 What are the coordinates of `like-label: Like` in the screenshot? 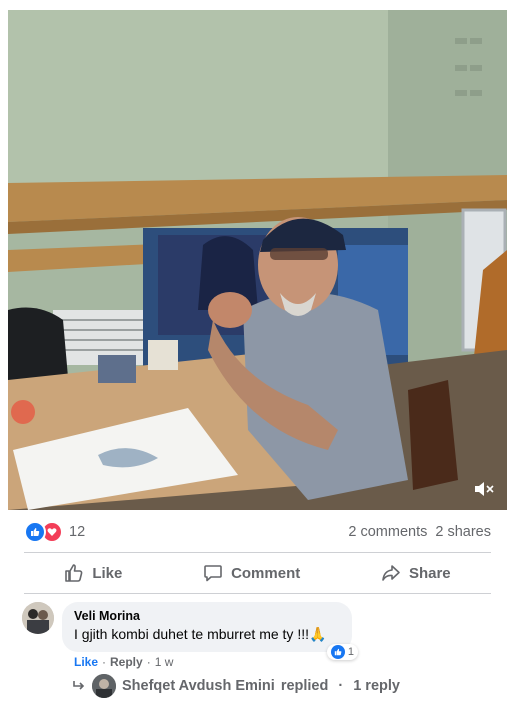 It's located at (107, 573).